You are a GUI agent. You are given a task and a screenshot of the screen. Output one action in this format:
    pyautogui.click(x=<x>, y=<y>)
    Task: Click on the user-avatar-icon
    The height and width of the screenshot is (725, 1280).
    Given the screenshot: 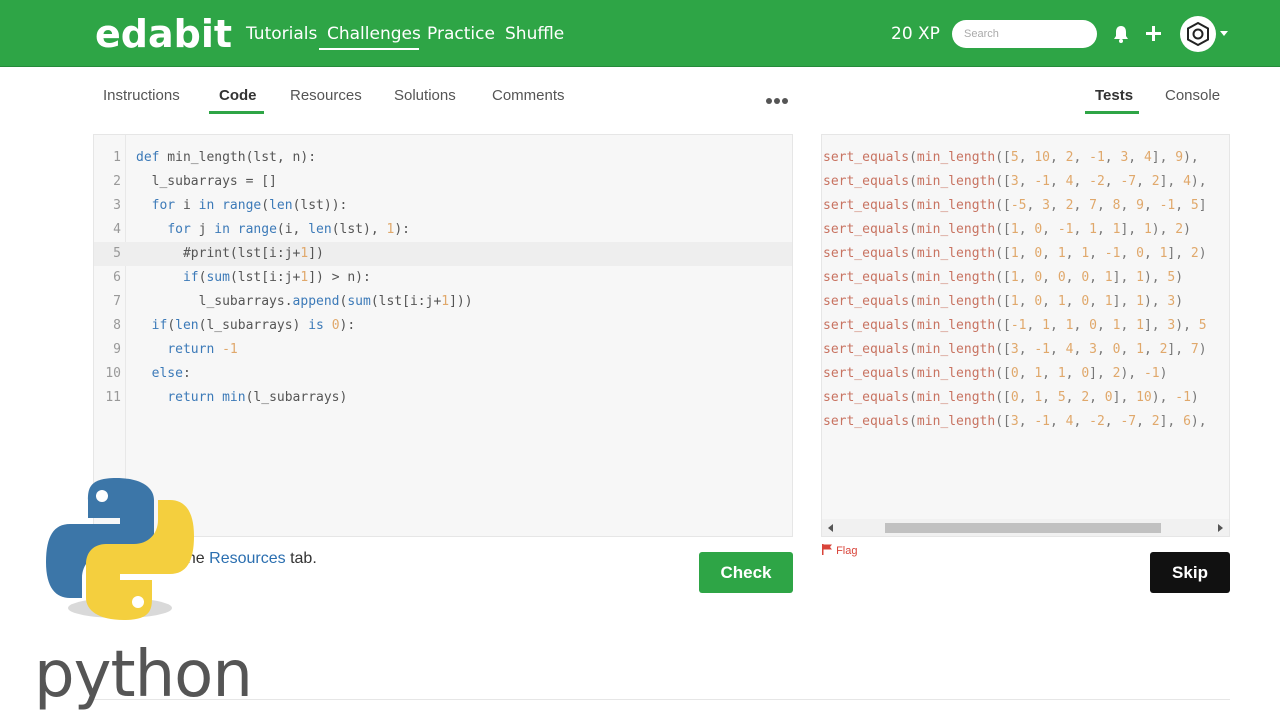 What is the action you would take?
    pyautogui.click(x=1198, y=34)
    